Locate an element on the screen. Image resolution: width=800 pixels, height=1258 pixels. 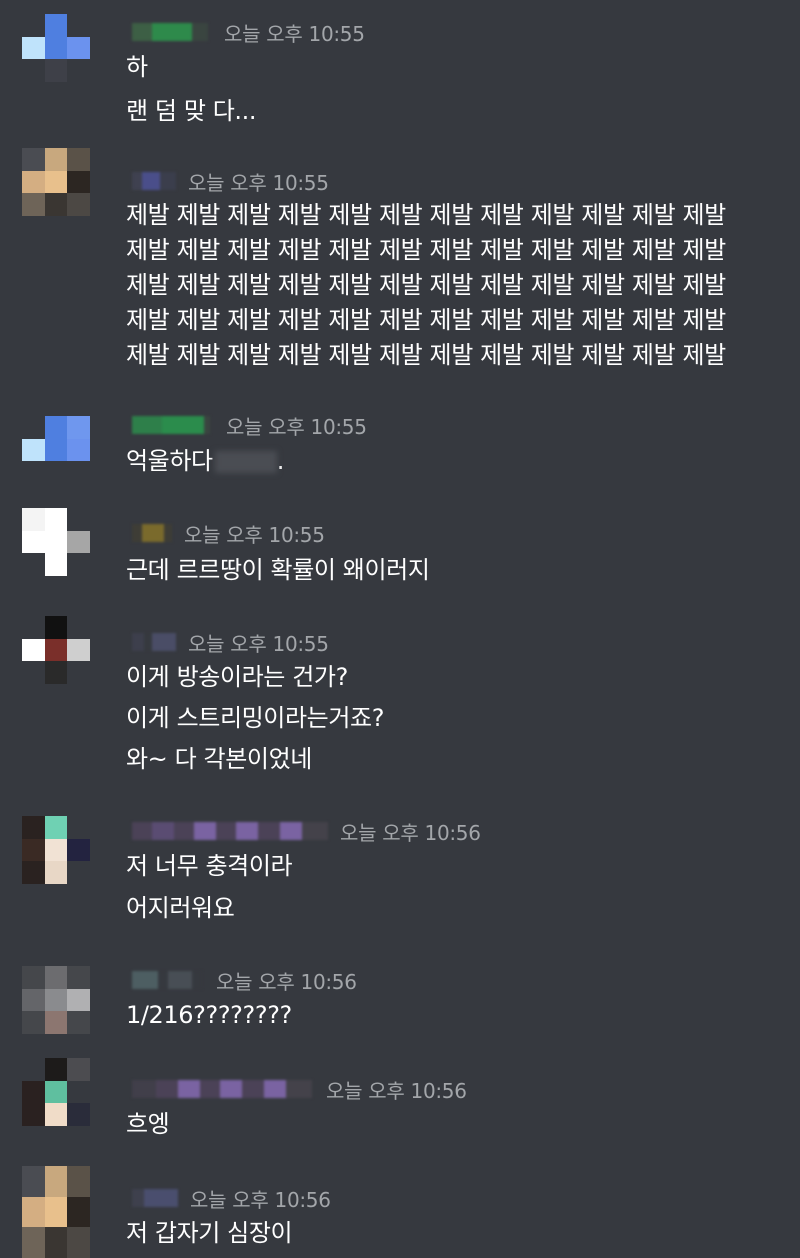
message-text: 와~ 다 각본이었네 is located at coordinates (219, 759).